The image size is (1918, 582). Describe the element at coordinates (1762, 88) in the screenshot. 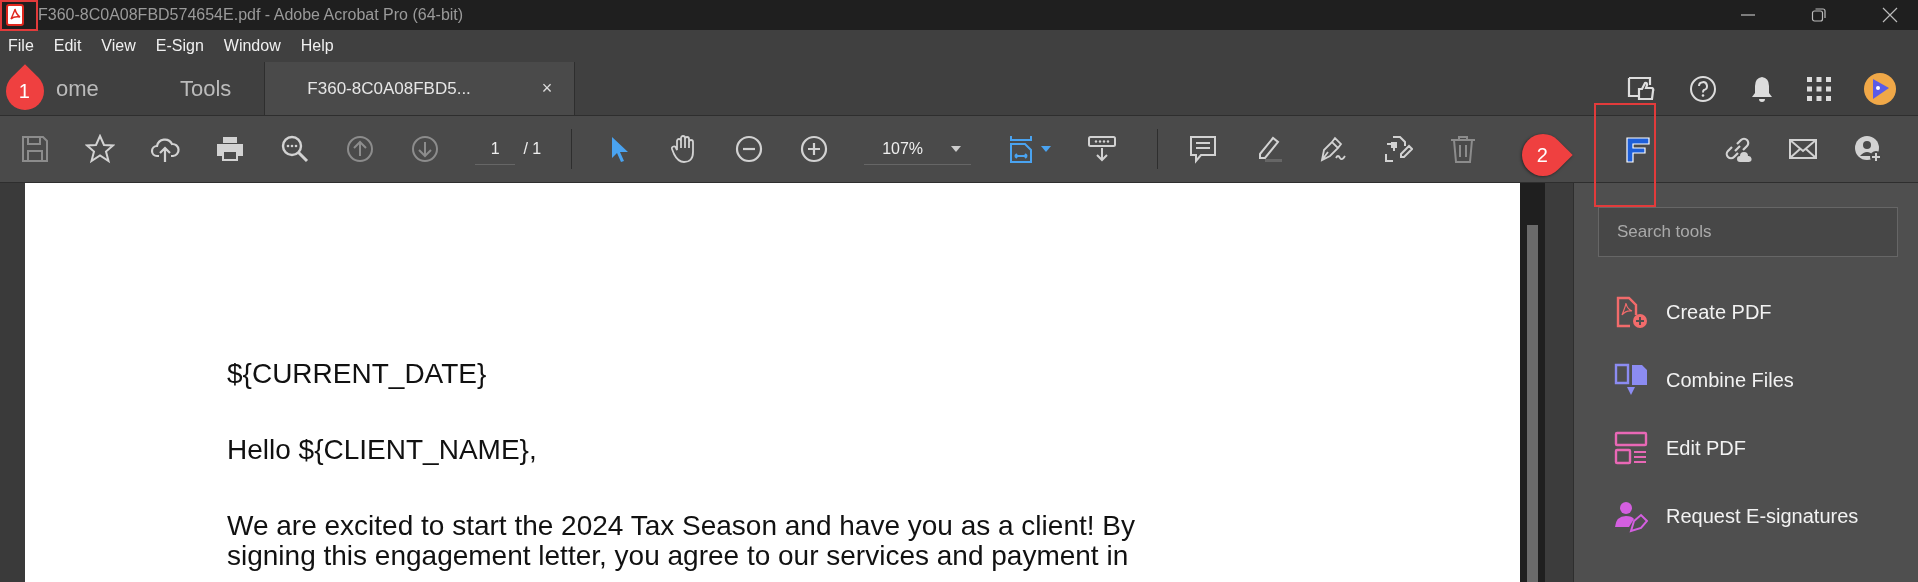

I see `bell-icon` at that location.